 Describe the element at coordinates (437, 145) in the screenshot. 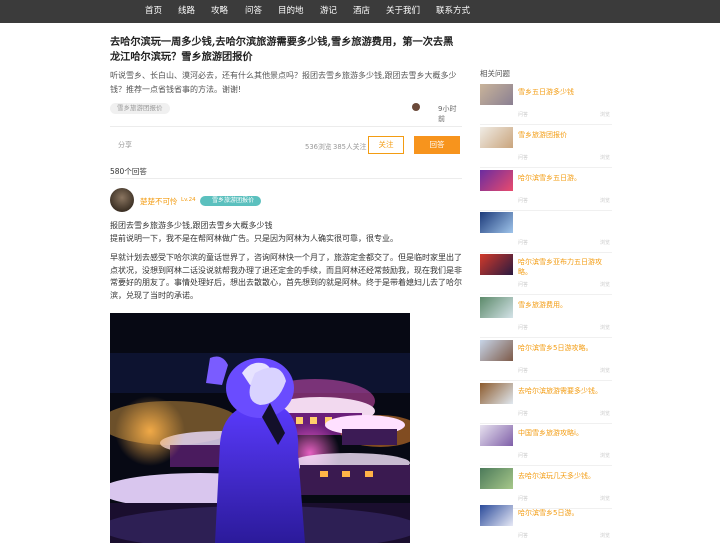

I see `answer-button: 回答` at that location.